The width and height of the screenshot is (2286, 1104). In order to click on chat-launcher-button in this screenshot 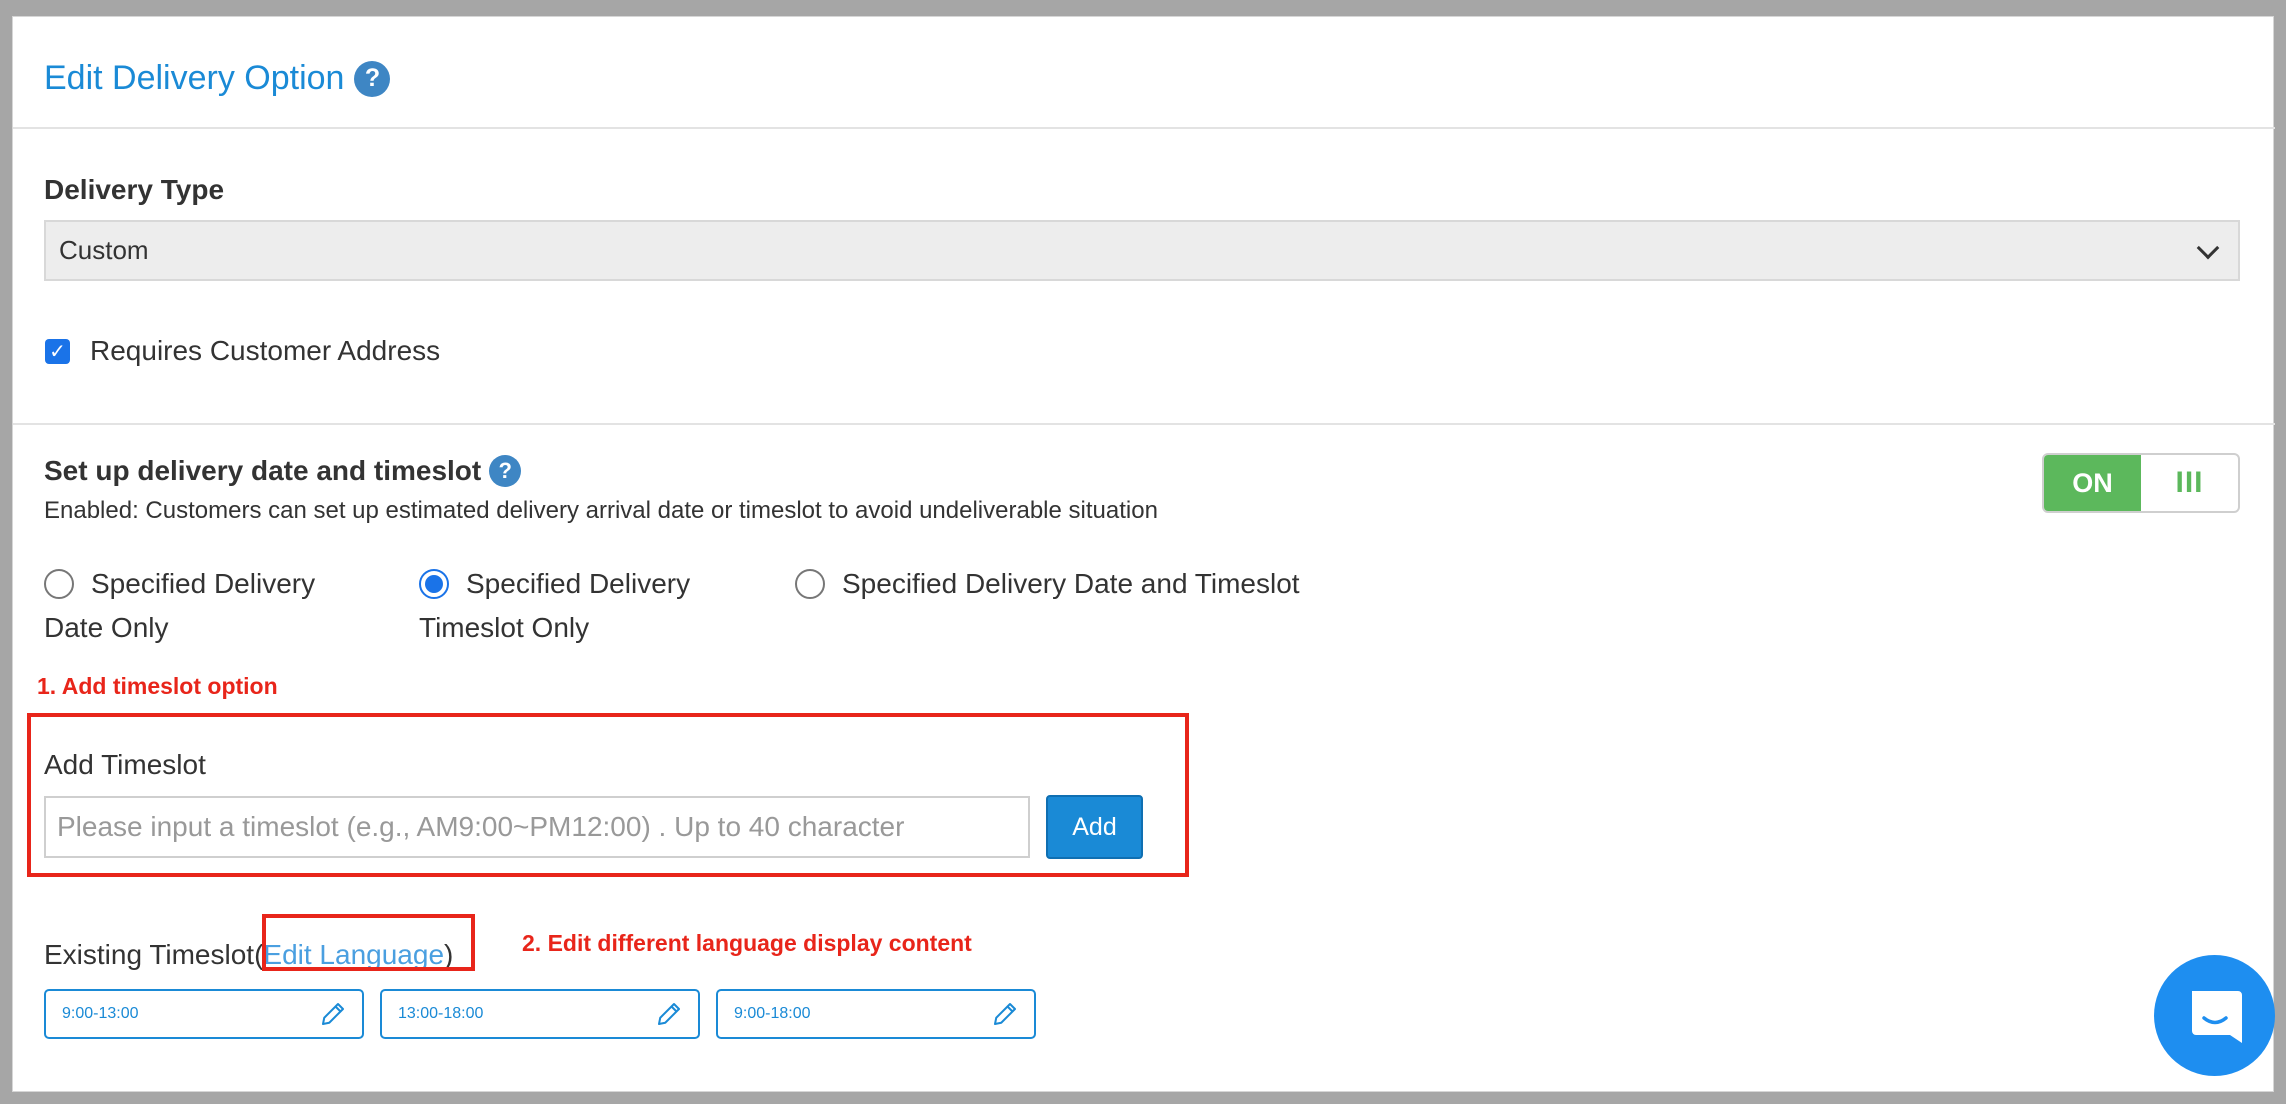, I will do `click(2214, 1015)`.